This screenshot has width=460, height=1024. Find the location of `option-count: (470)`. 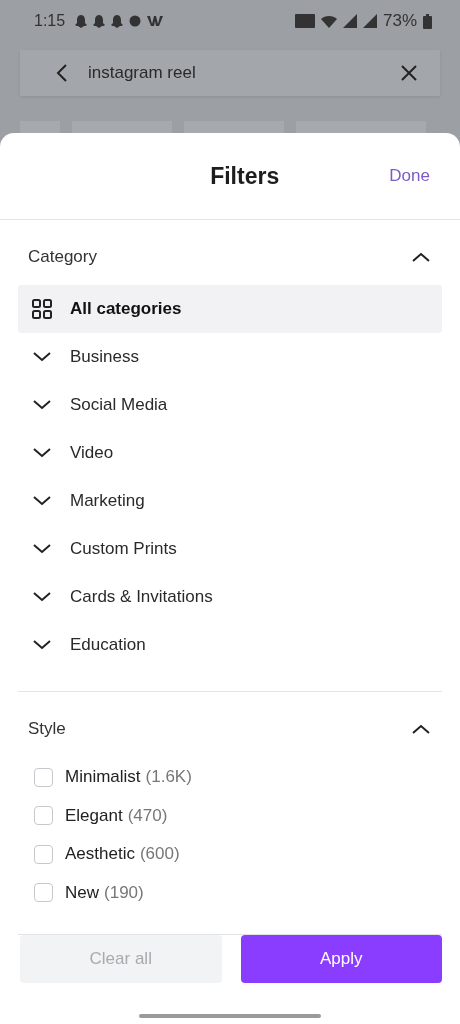

option-count: (470) is located at coordinates (147, 815).